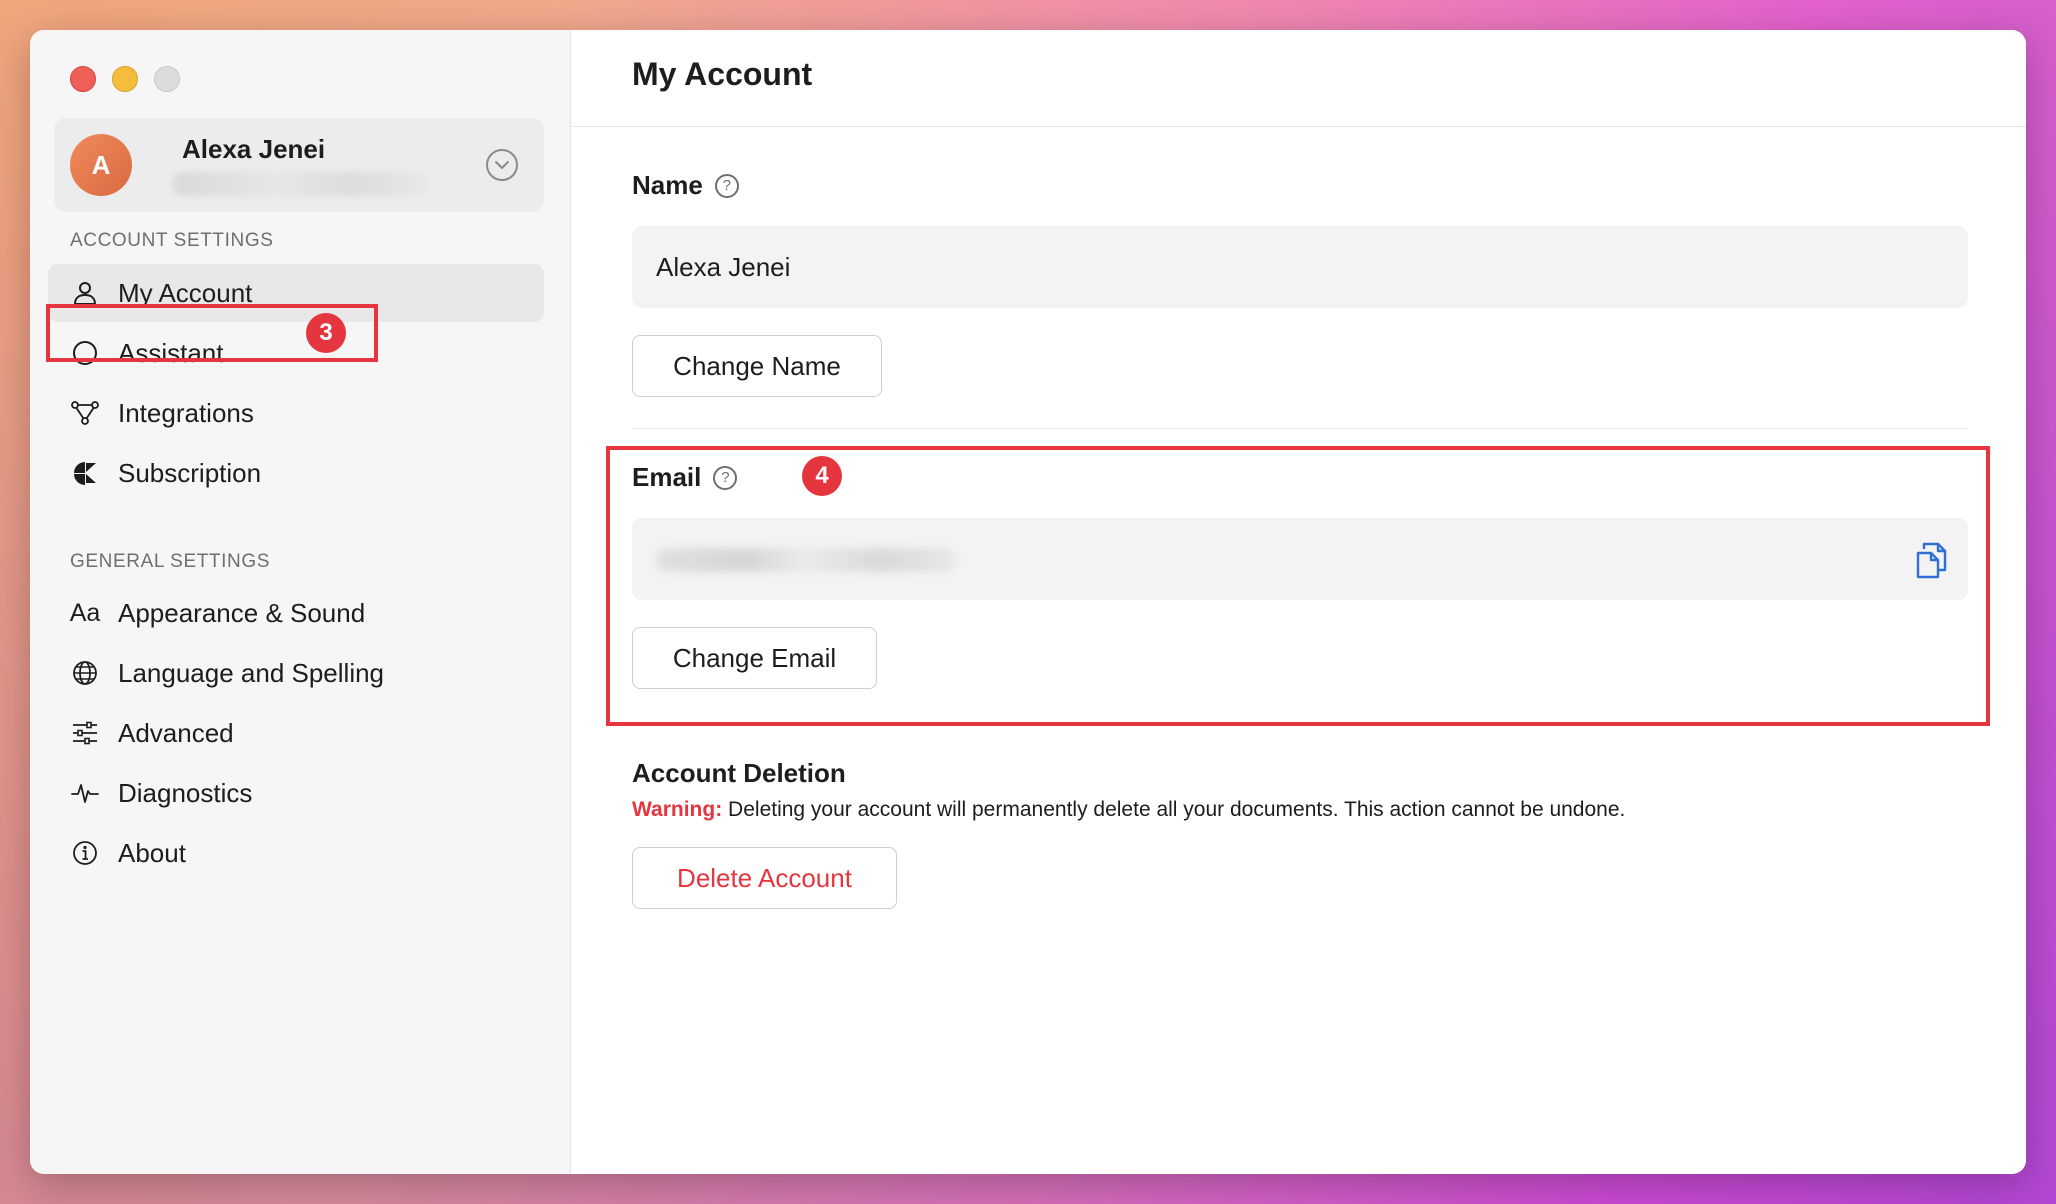 The image size is (2056, 1204). I want to click on sidebar-item-about: About, so click(296, 853).